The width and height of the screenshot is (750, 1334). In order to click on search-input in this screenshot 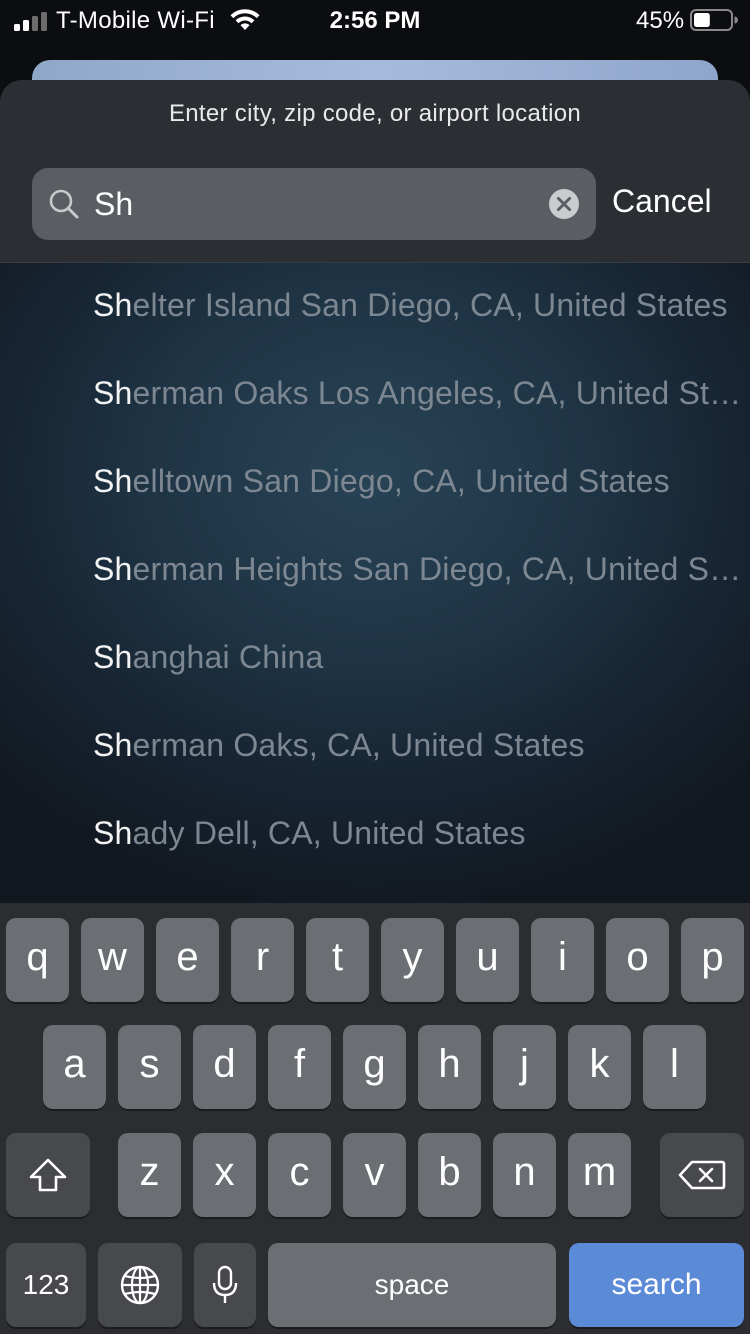, I will do `click(314, 204)`.